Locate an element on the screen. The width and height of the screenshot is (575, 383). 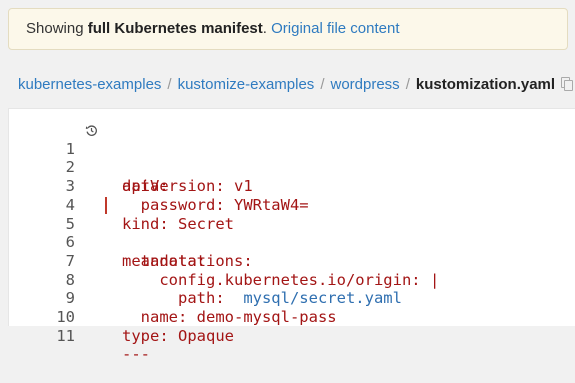
copy-icon is located at coordinates (567, 84).